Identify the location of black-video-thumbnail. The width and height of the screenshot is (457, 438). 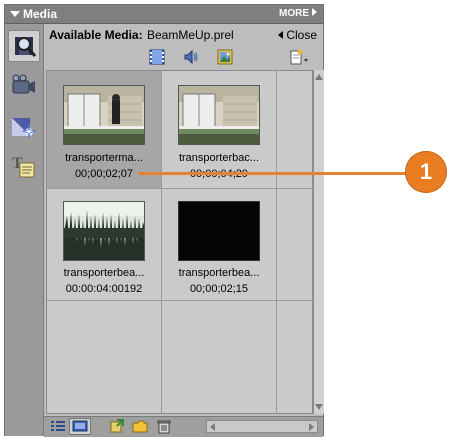
(219, 231).